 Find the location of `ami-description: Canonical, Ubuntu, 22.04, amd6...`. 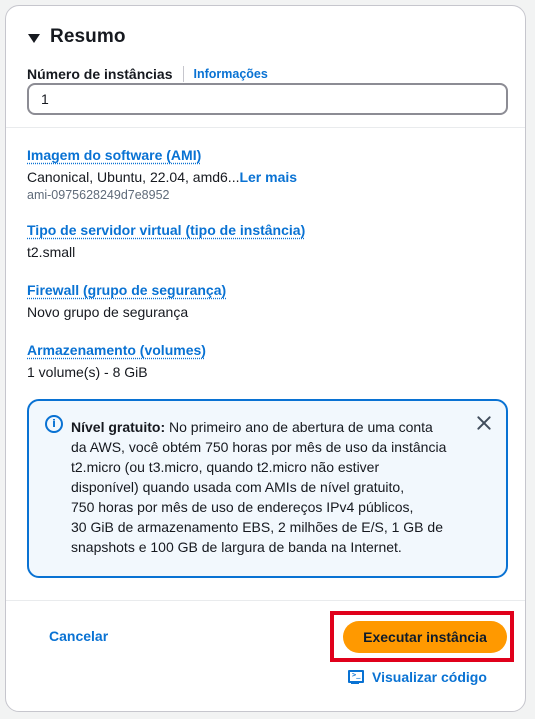

ami-description: Canonical, Ubuntu, 22.04, amd6... is located at coordinates (133, 177).